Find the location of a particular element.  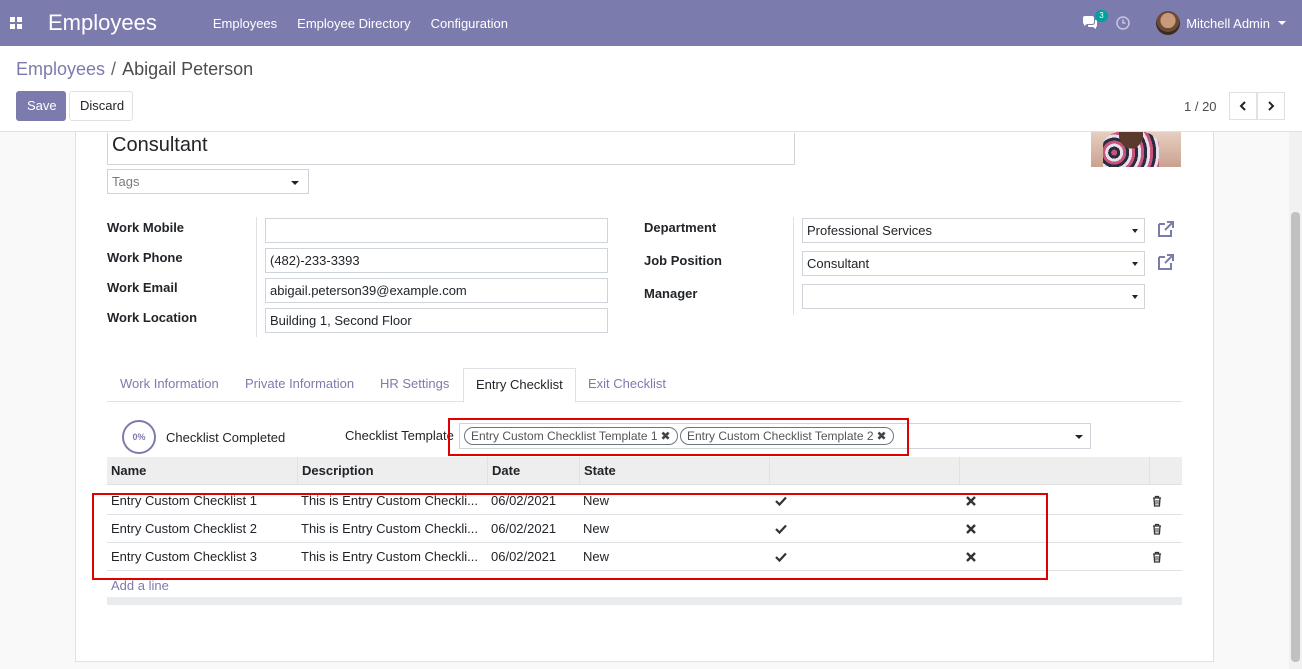

job-position-select: Consultant is located at coordinates (973, 263).